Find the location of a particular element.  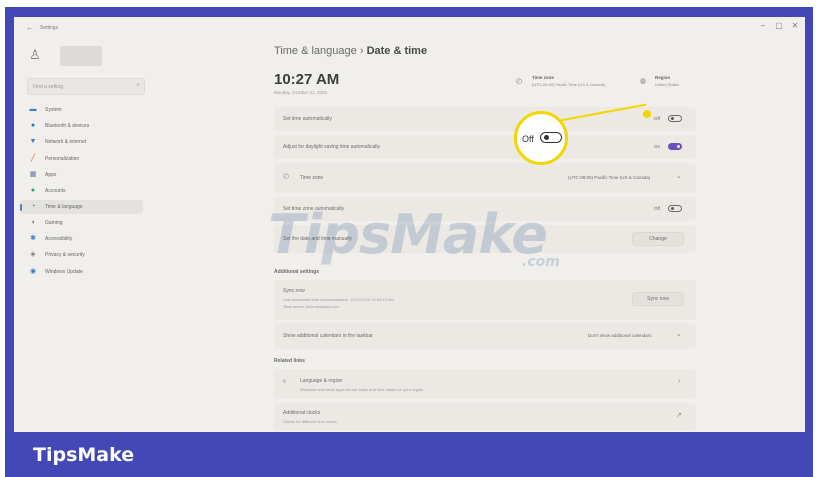

language-region-label: Language & region is located at coordinates (321, 381).